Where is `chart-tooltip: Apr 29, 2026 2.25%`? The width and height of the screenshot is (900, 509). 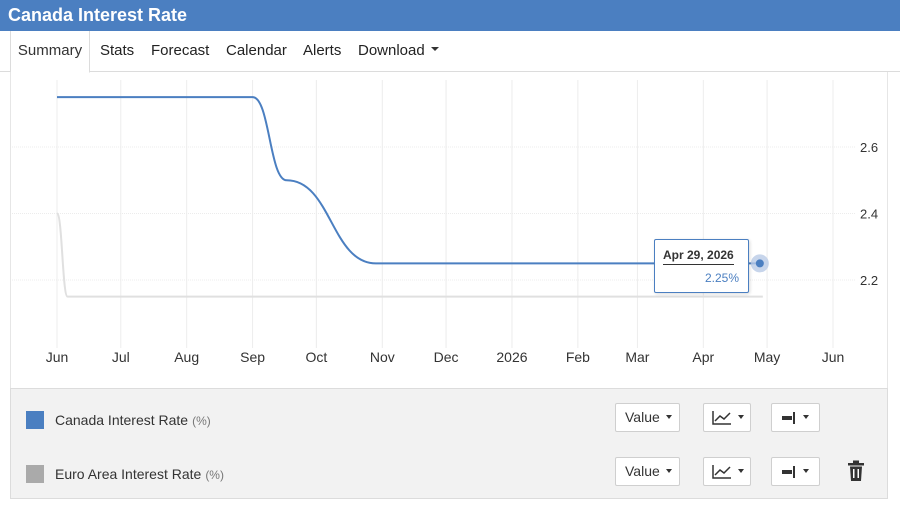
chart-tooltip: Apr 29, 2026 2.25% is located at coordinates (701, 266).